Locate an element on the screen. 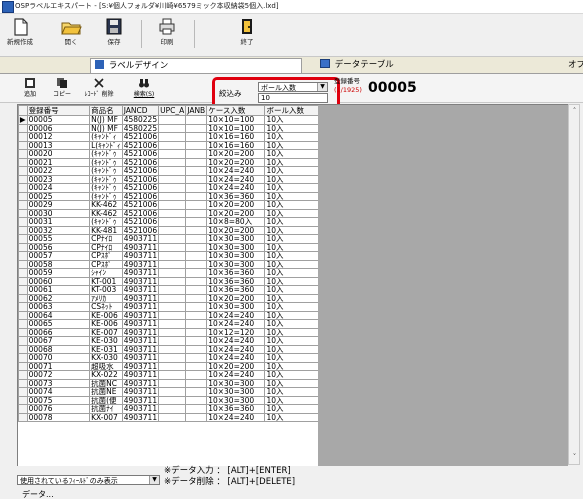 The width and height of the screenshot is (583, 499). table-row: 00064 KE-006 4903711 10×24=240 10入 is located at coordinates (168, 315).